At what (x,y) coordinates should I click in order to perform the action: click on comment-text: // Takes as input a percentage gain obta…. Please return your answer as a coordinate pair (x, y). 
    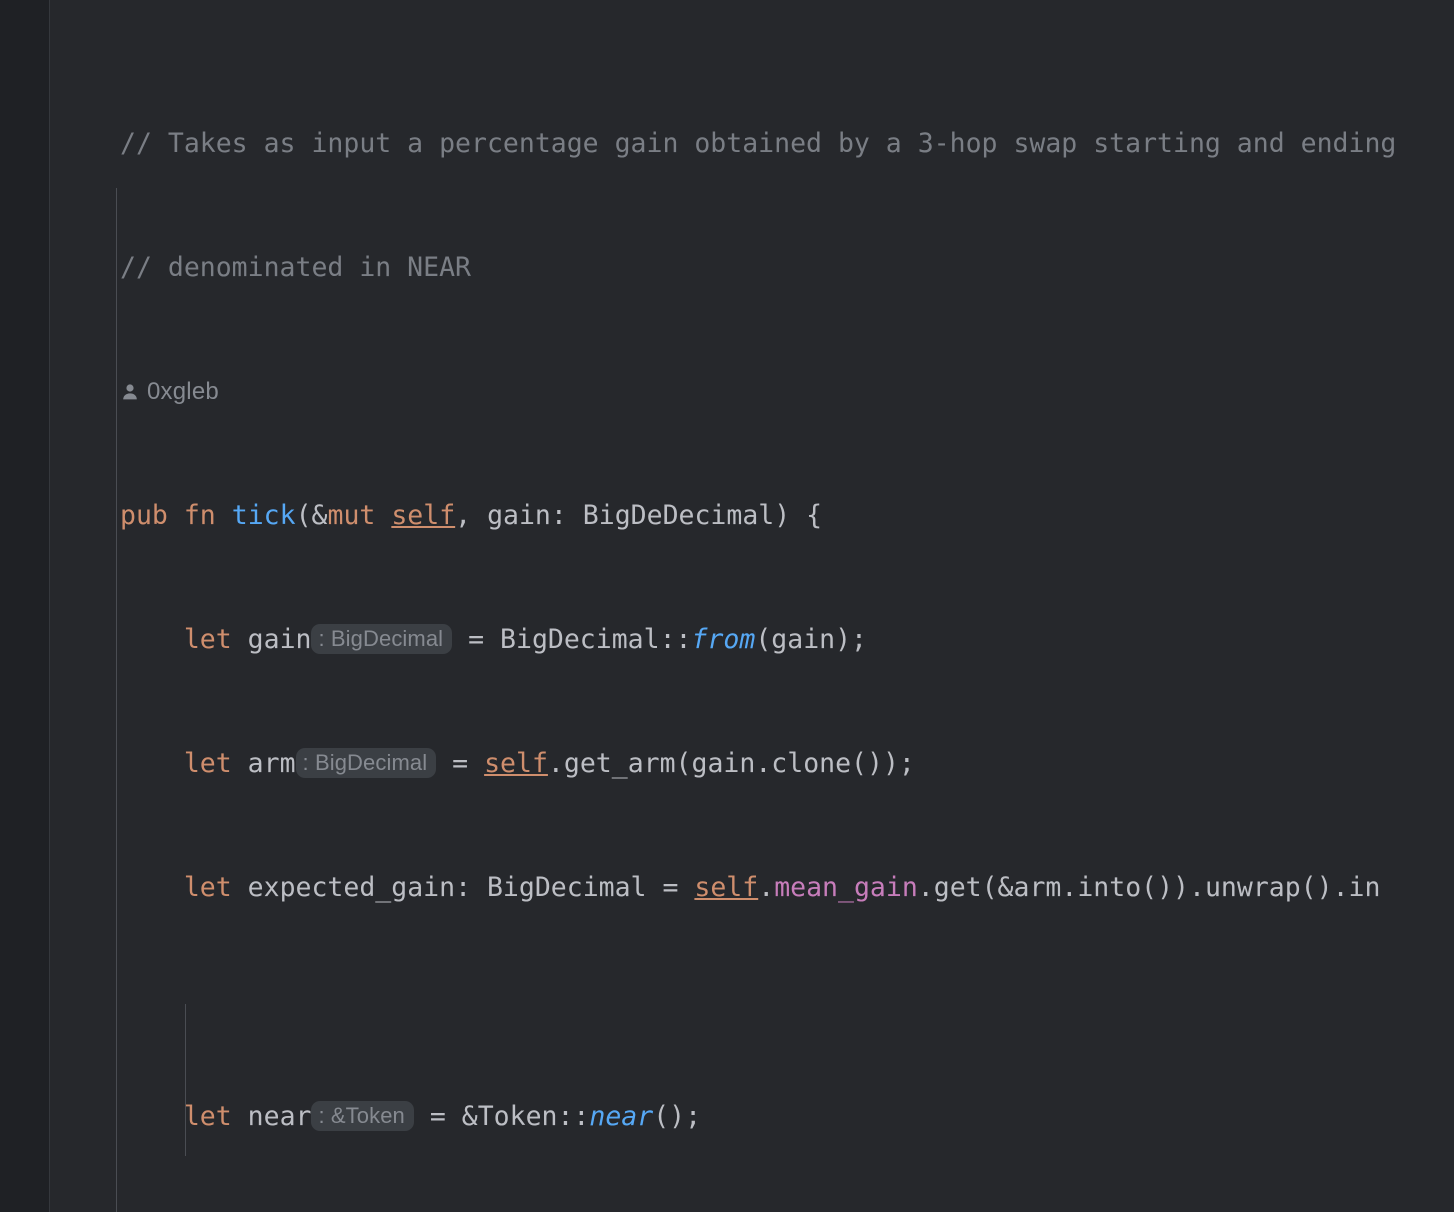
    Looking at the image, I should click on (758, 143).